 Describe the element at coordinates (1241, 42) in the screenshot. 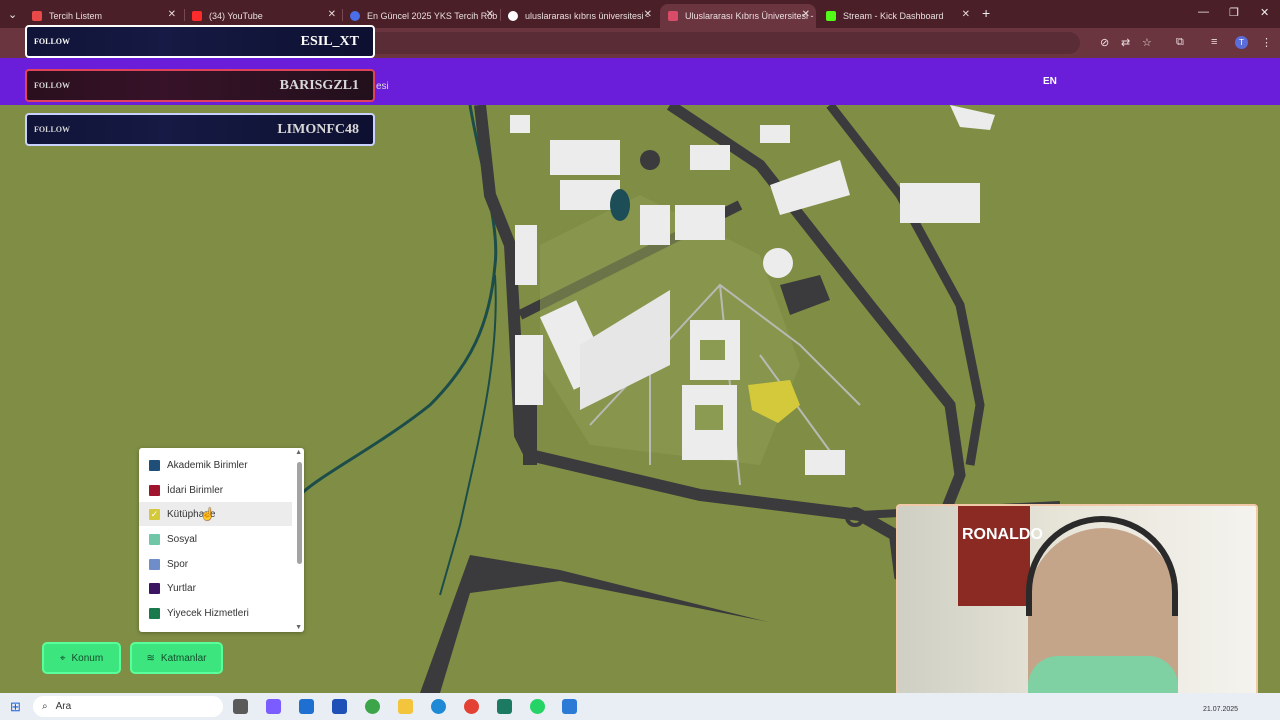

I see `profile-avatar: T` at that location.